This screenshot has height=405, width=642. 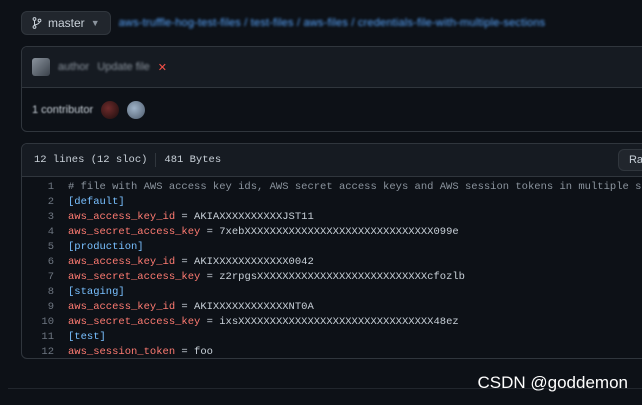 I want to click on line-number: 11, so click(x=45, y=337).